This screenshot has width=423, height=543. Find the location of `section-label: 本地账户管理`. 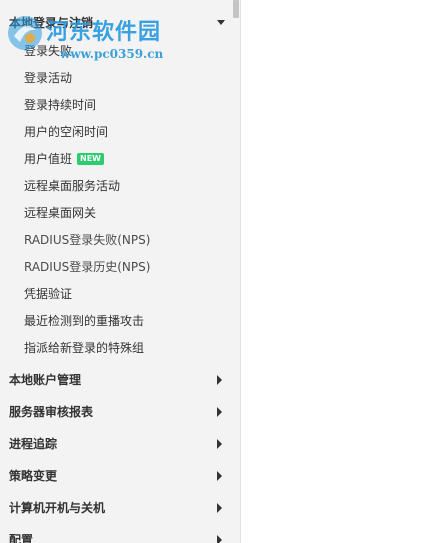

section-label: 本地账户管理 is located at coordinates (45, 380).